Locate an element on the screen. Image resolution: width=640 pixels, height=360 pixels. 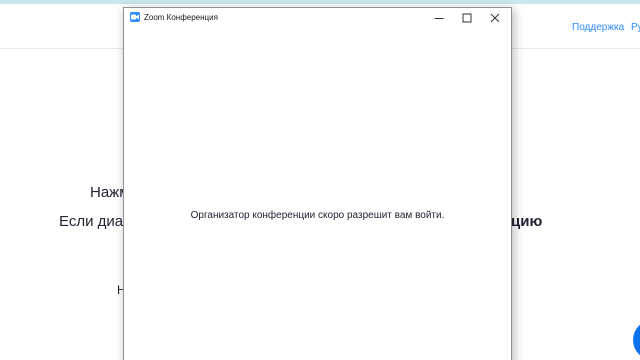
minimize-icon is located at coordinates (439, 18).